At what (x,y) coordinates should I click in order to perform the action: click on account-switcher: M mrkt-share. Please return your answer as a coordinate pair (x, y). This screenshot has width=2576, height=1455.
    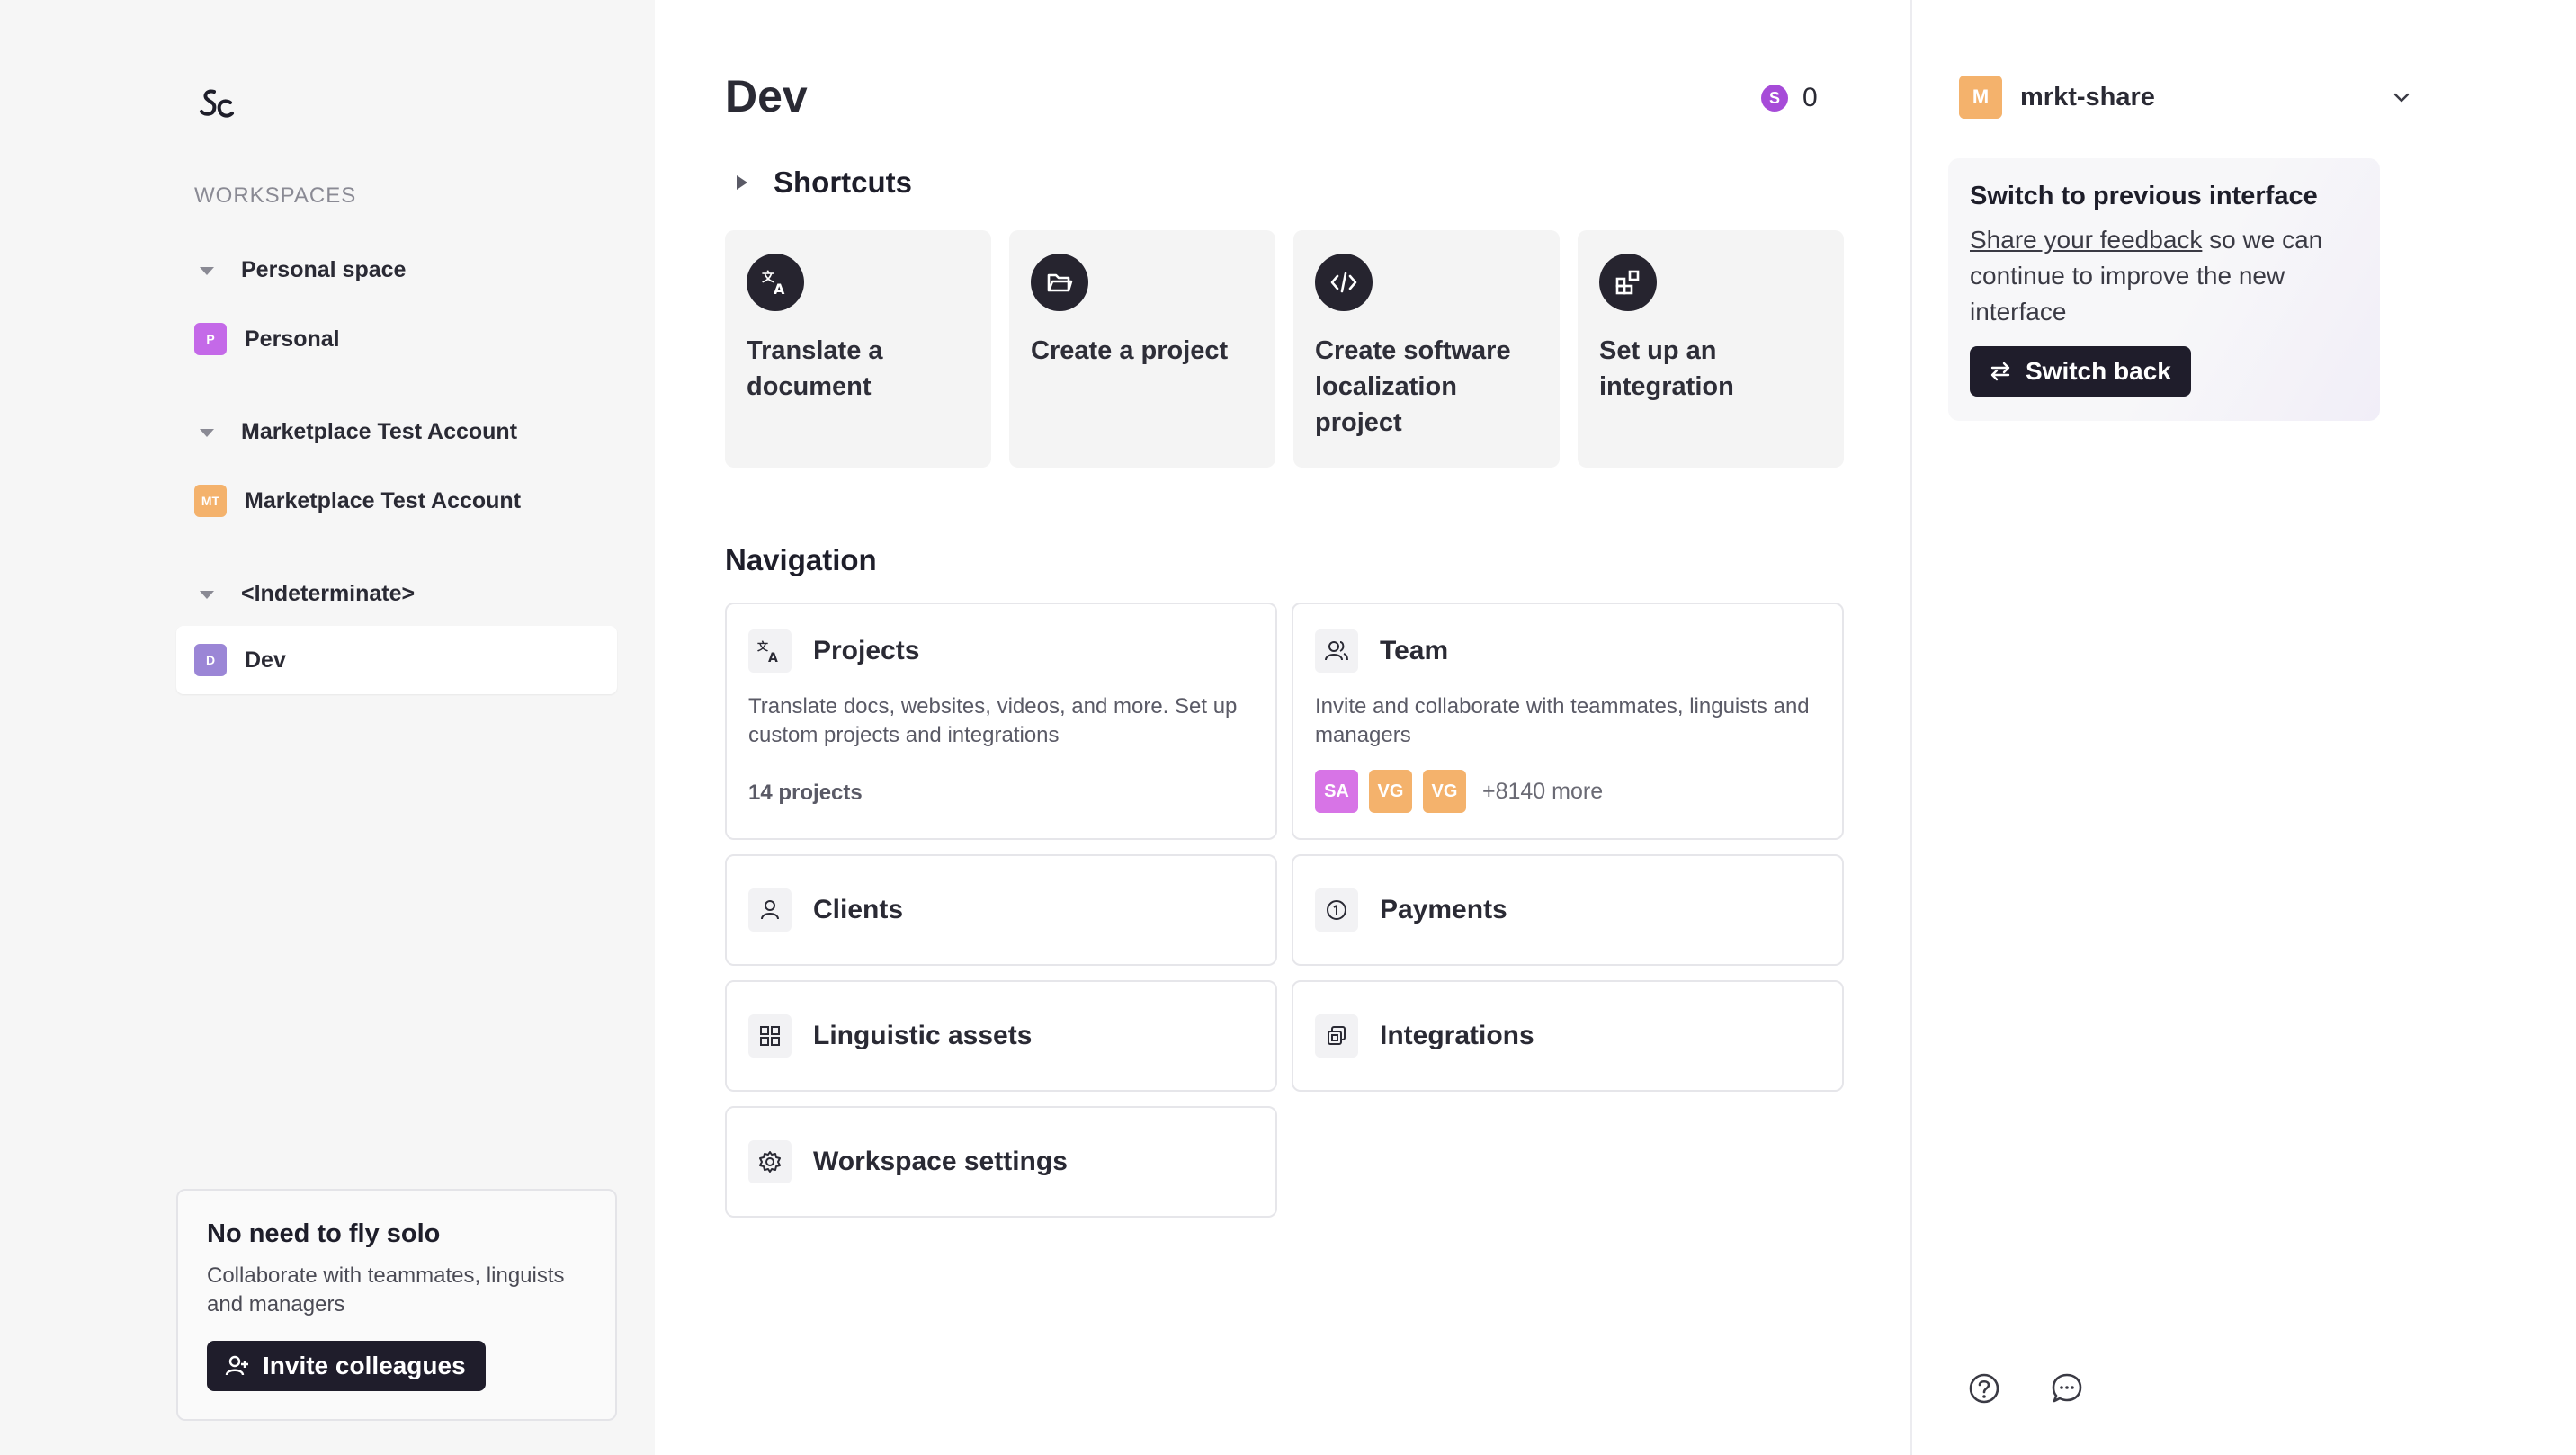
    Looking at the image, I should click on (2184, 97).